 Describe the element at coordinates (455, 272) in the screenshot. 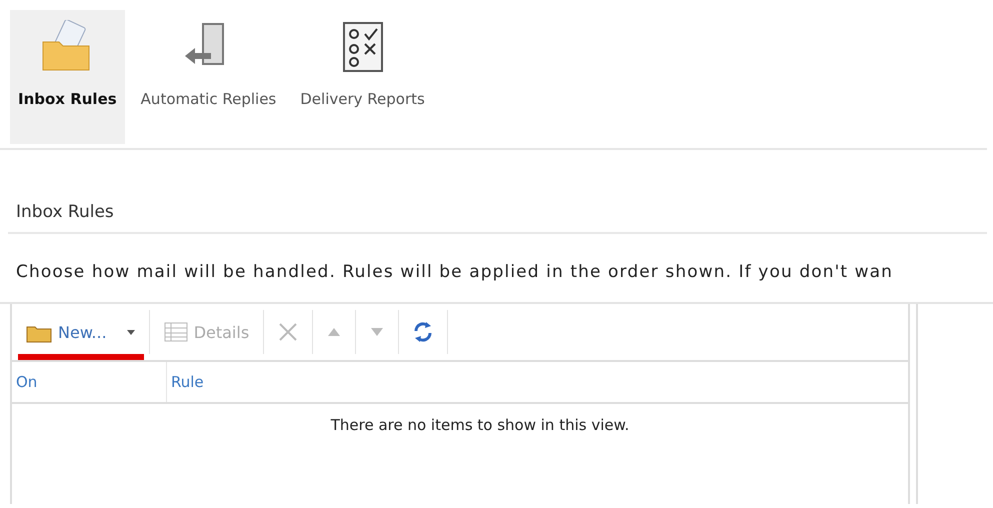

I see `description-text: Choose how mail will be handled. Rules will be applied in the order shown. If you don't wan` at that location.